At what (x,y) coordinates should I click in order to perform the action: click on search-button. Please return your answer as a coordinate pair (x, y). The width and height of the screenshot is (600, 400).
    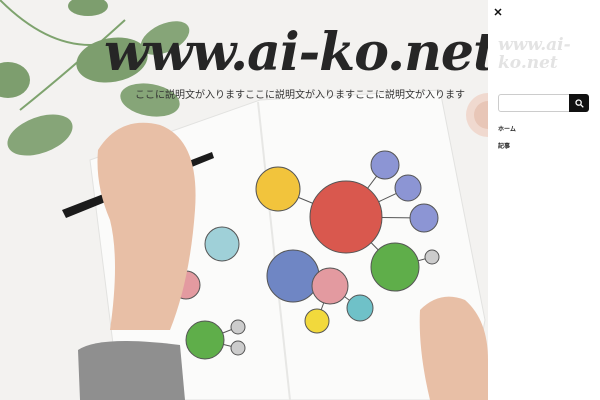
    Looking at the image, I should click on (579, 103).